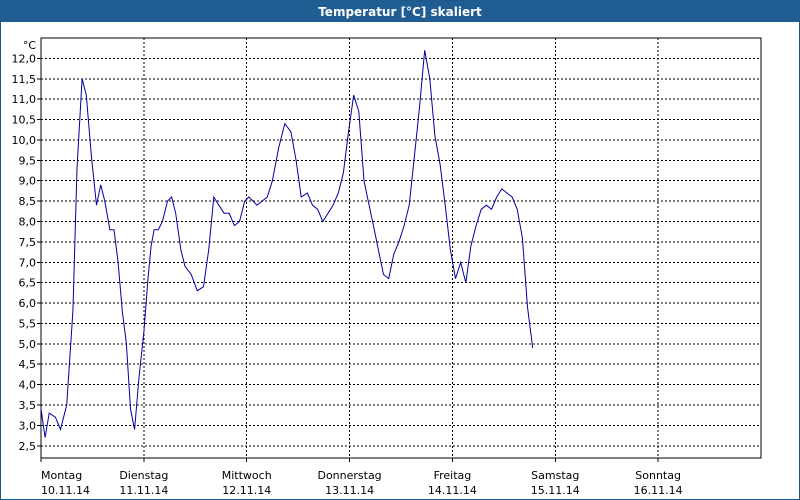 This screenshot has width=800, height=500. I want to click on x-tick-date: 16.11.14, so click(658, 490).